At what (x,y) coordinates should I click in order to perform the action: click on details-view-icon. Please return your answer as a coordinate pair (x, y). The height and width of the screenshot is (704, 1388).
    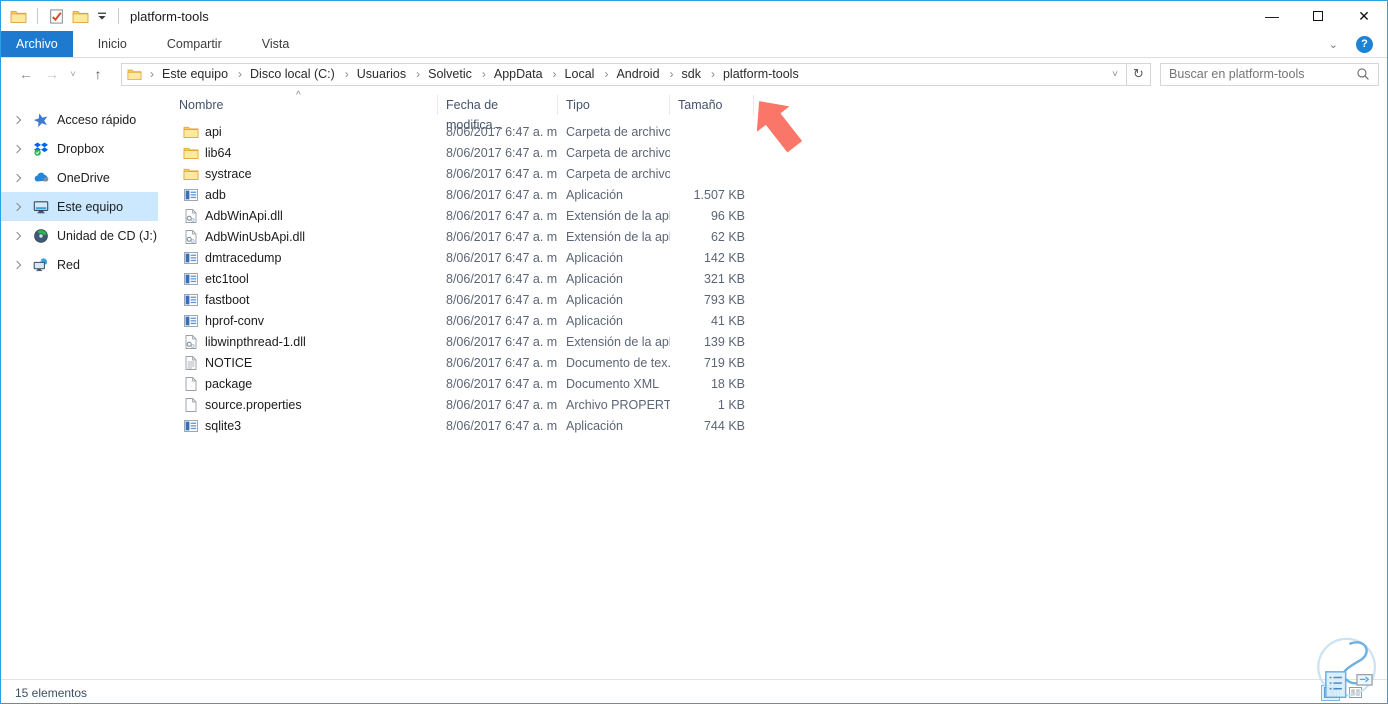
    Looking at the image, I should click on (1330, 692).